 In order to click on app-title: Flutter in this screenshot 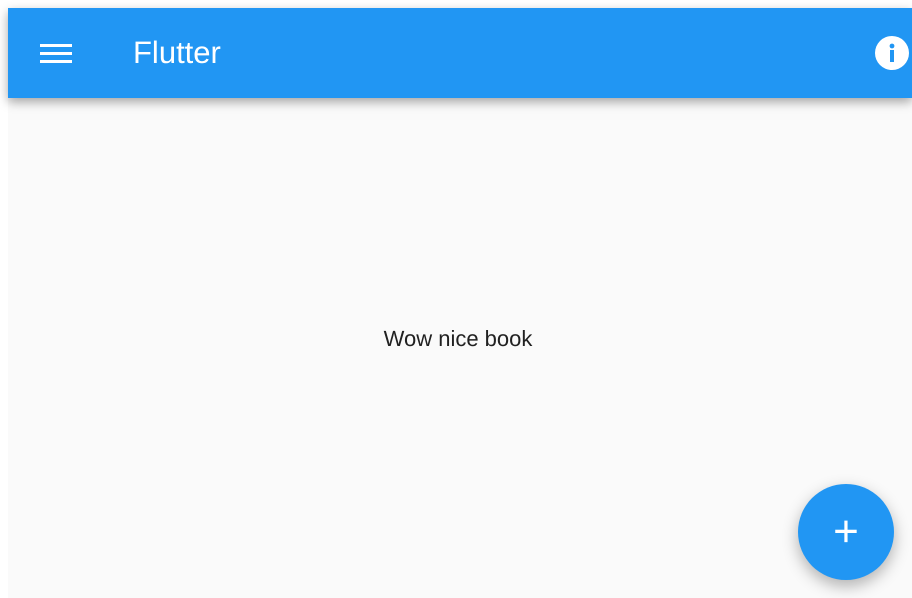, I will do `click(177, 53)`.